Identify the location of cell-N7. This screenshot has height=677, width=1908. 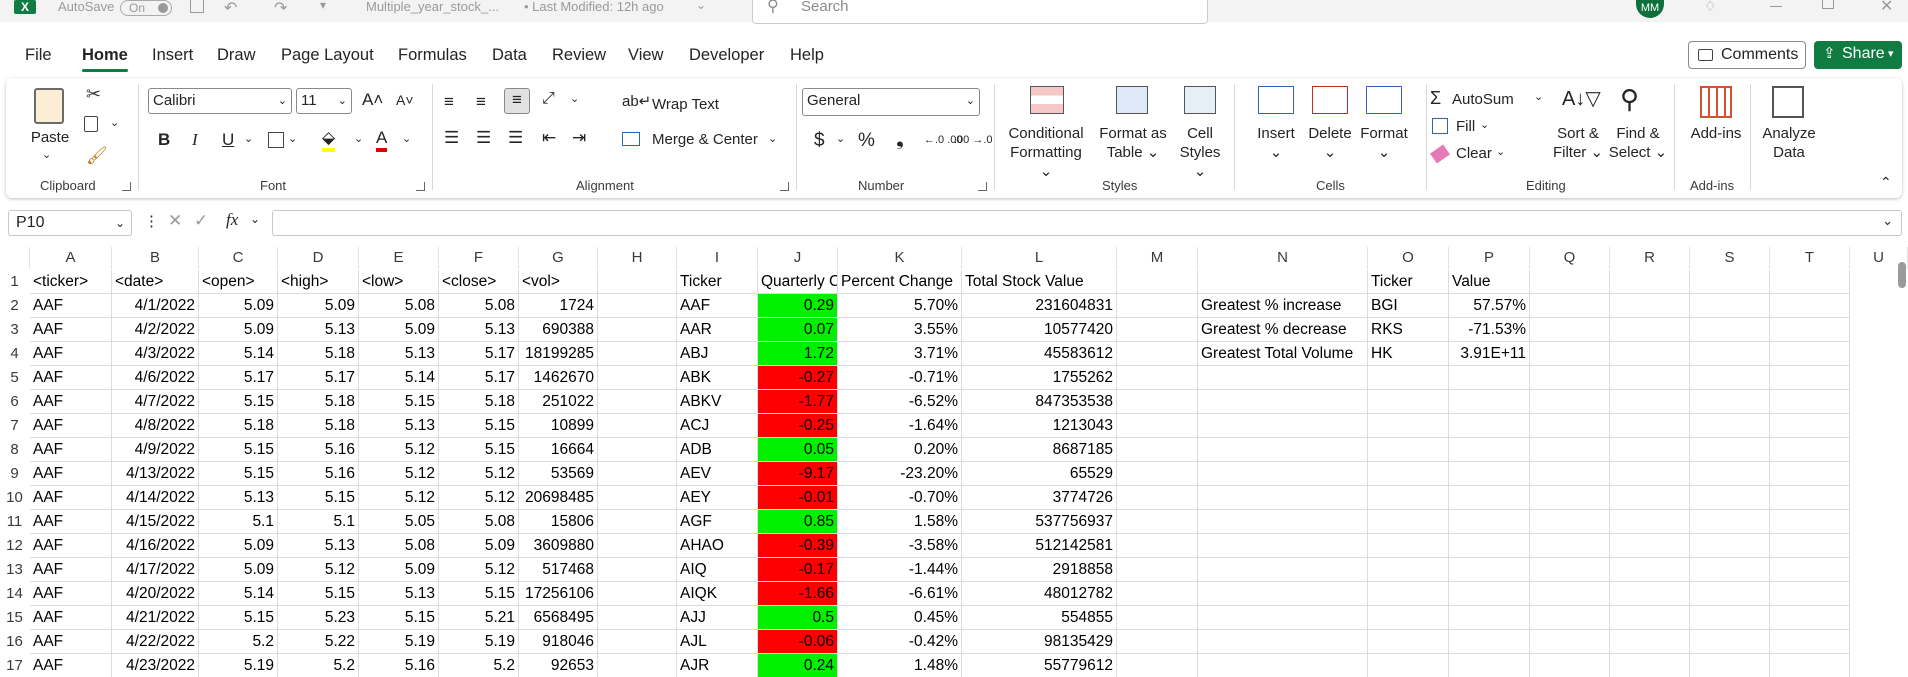
(1283, 426).